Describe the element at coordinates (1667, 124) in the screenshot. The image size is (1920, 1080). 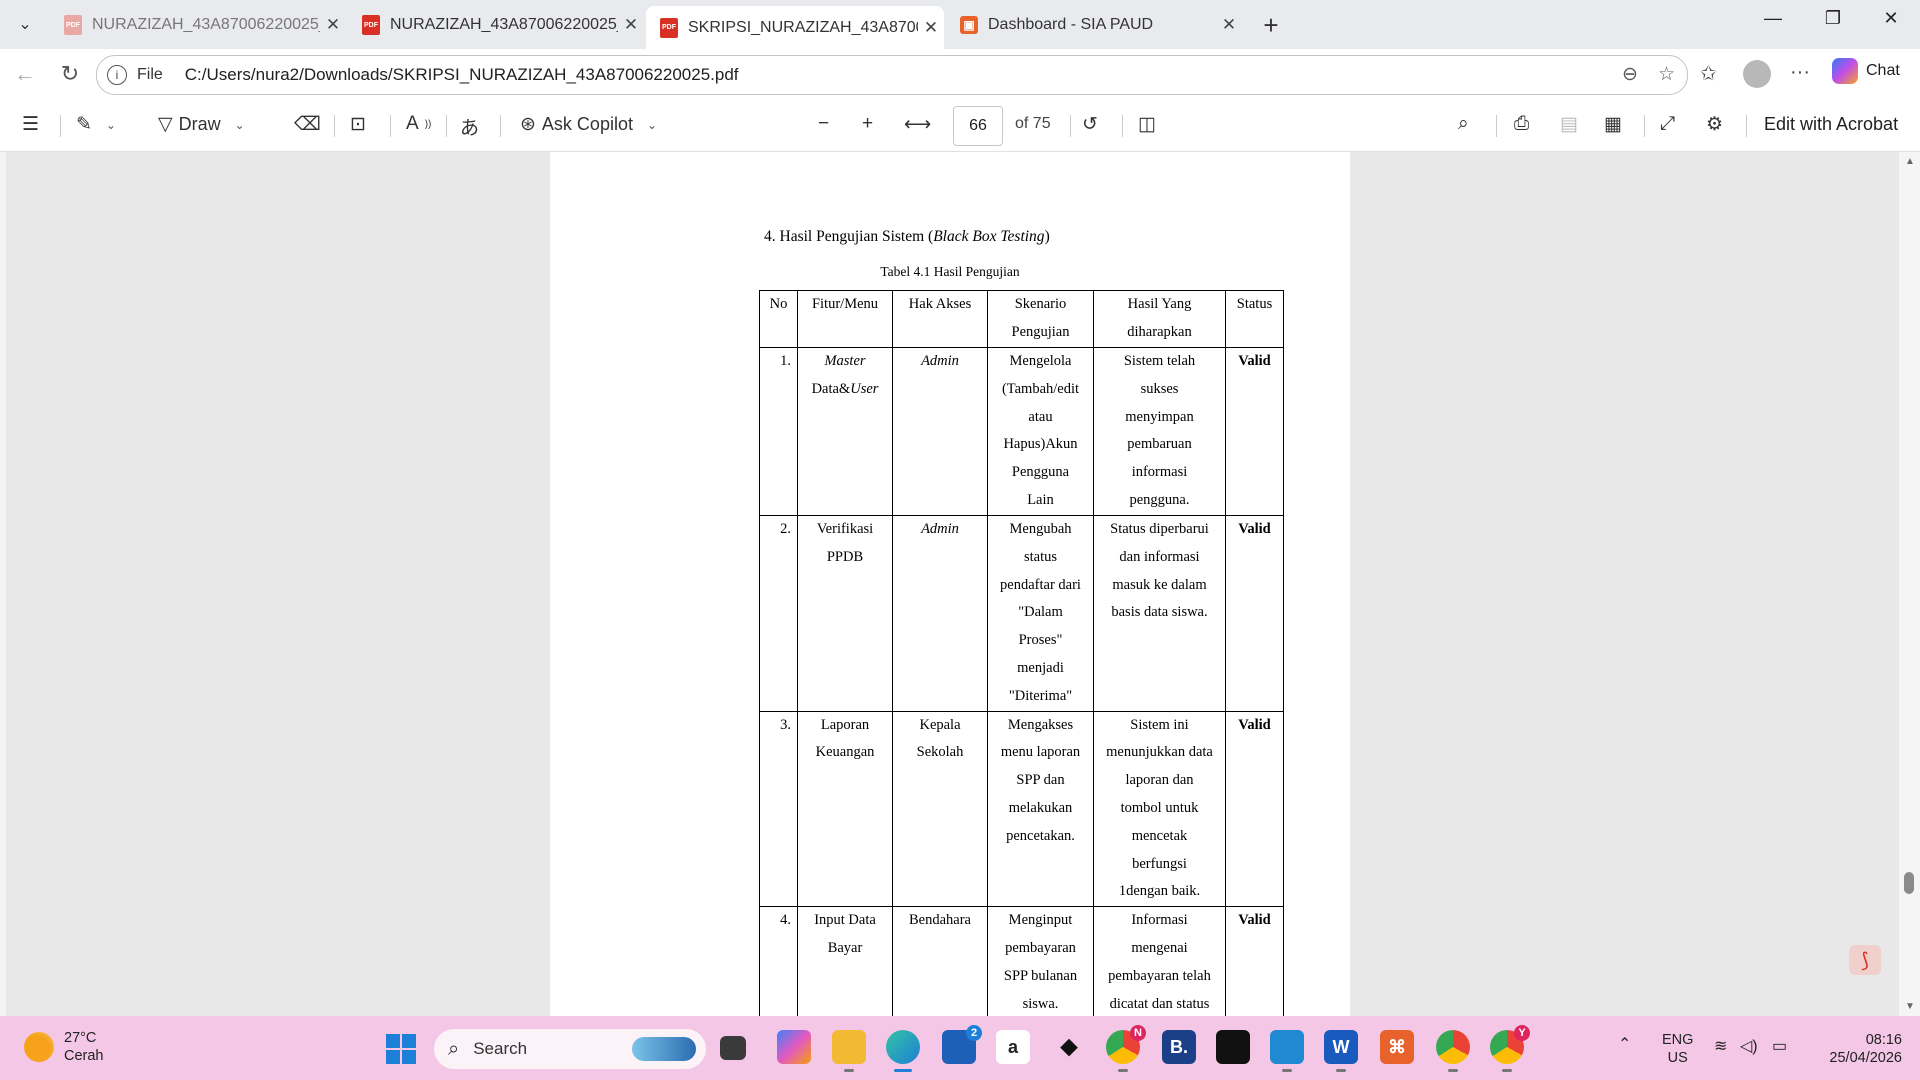
I see `fullscreen-icon: ⤢` at that location.